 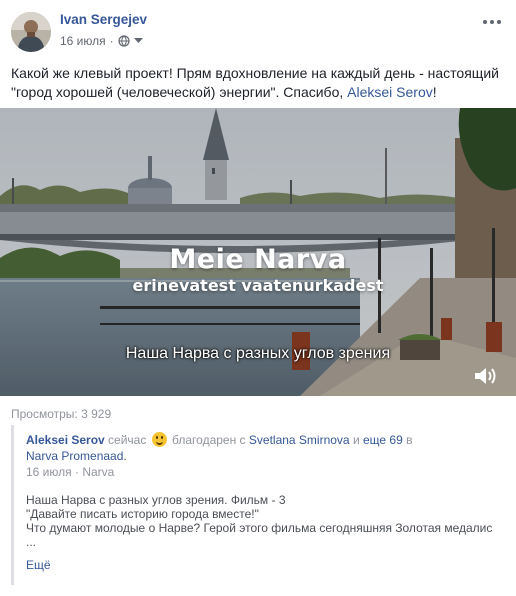 I want to click on shared-post-line2: Narva Promenaad., so click(x=261, y=456).